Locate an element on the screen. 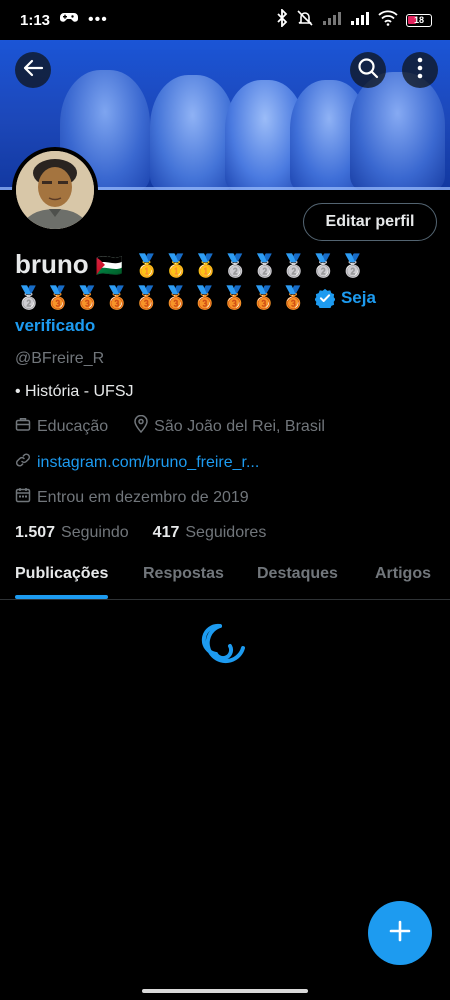 This screenshot has width=450, height=1000. edit-profile-button: Editar perfil is located at coordinates (370, 222).